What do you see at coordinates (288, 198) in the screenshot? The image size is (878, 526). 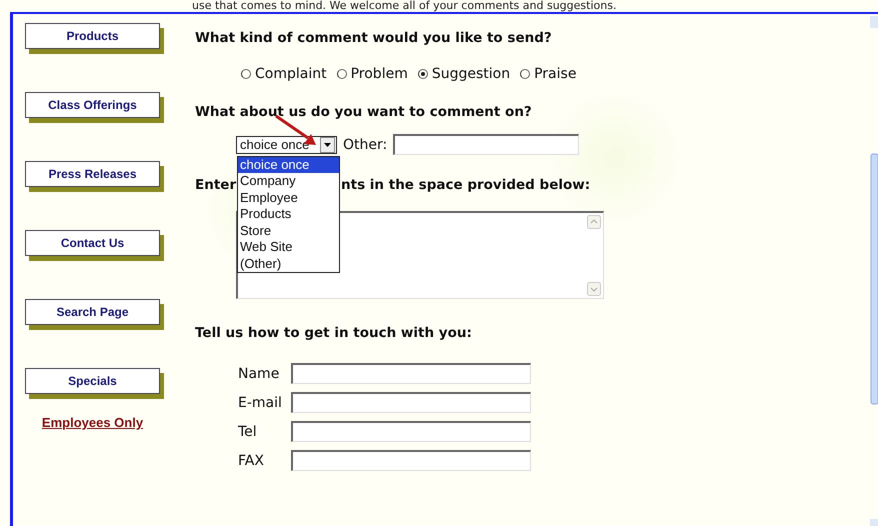 I see `dropdown-option: Employee` at bounding box center [288, 198].